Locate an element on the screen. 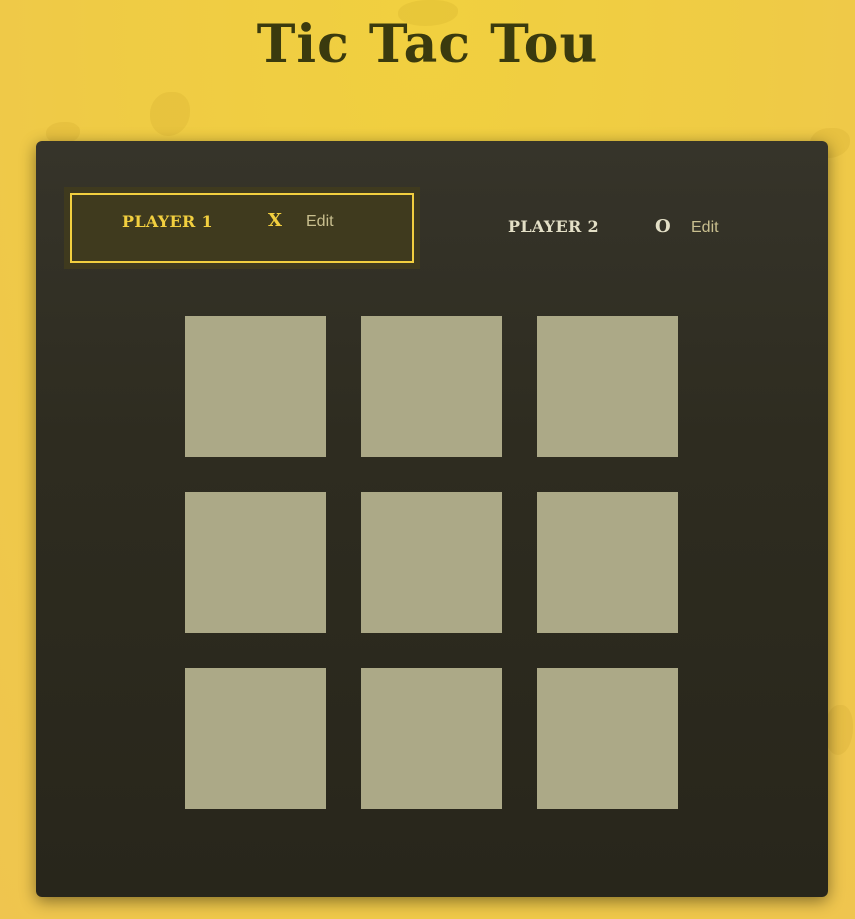 The height and width of the screenshot is (919, 855). player-1-name: PLAYER 1 is located at coordinates (167, 221).